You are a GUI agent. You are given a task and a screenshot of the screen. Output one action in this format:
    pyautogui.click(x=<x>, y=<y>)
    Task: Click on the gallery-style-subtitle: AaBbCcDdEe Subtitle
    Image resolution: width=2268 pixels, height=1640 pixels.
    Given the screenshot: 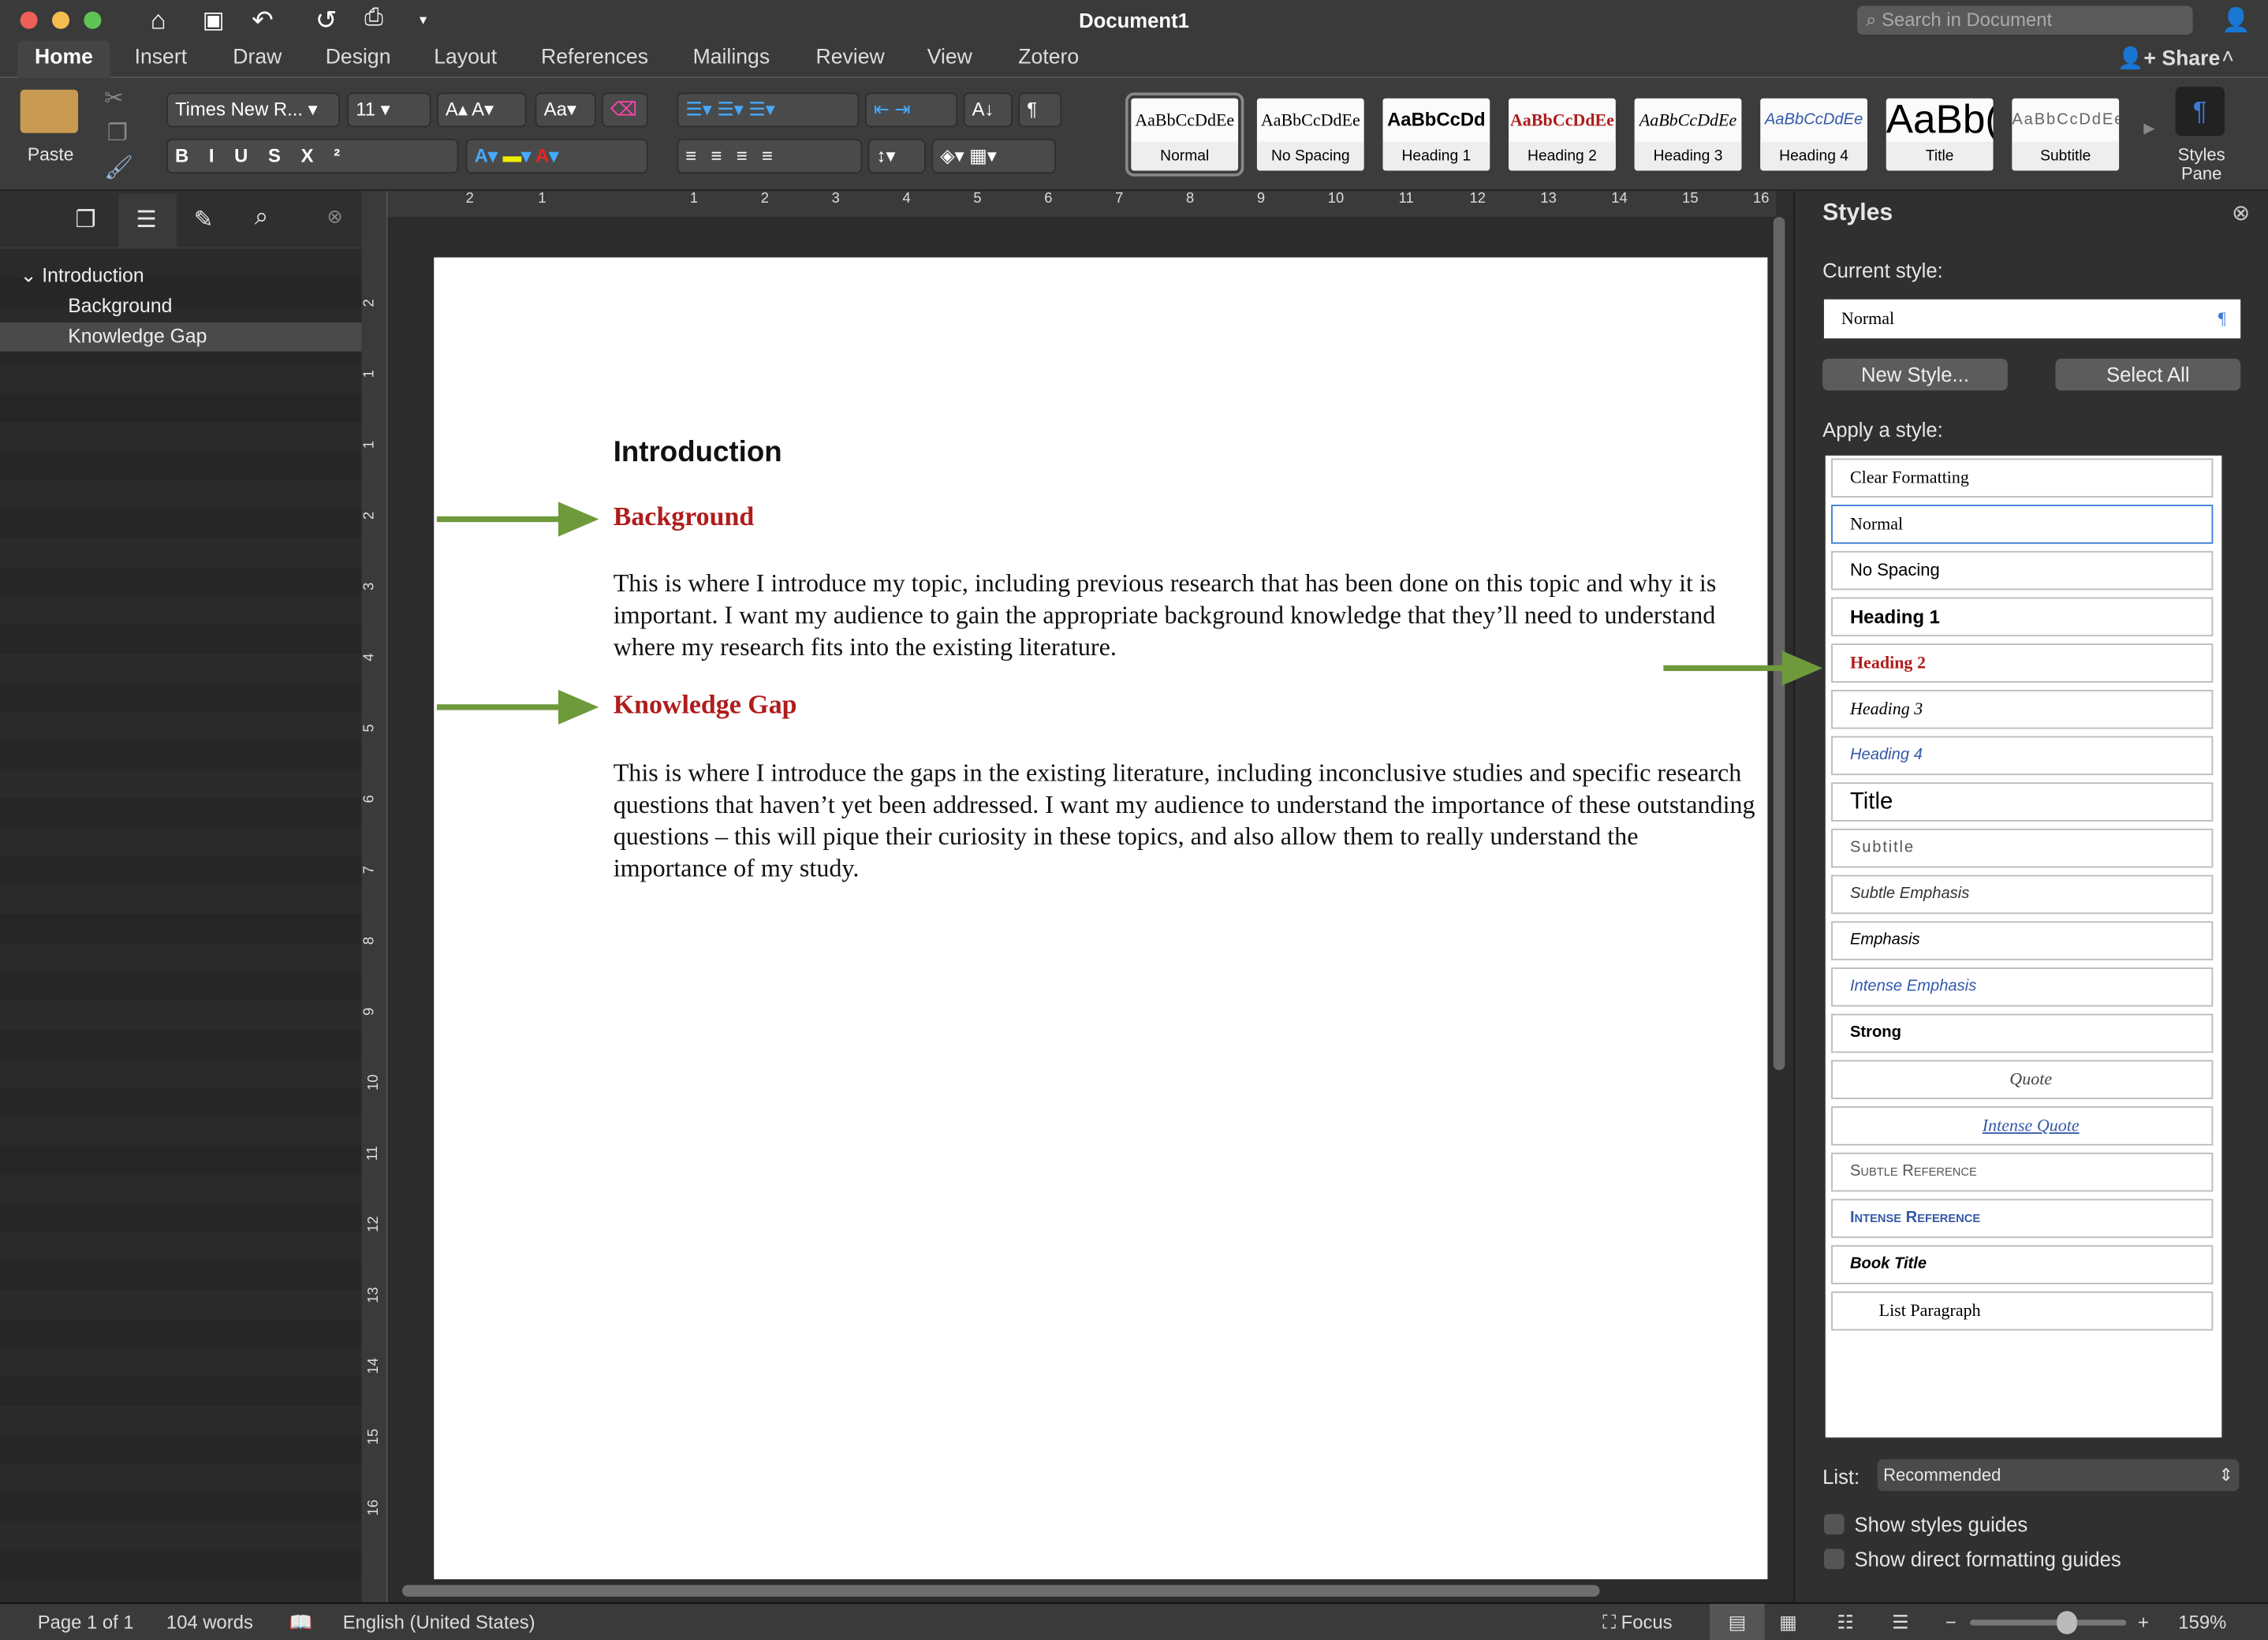 What is the action you would take?
    pyautogui.click(x=2066, y=134)
    